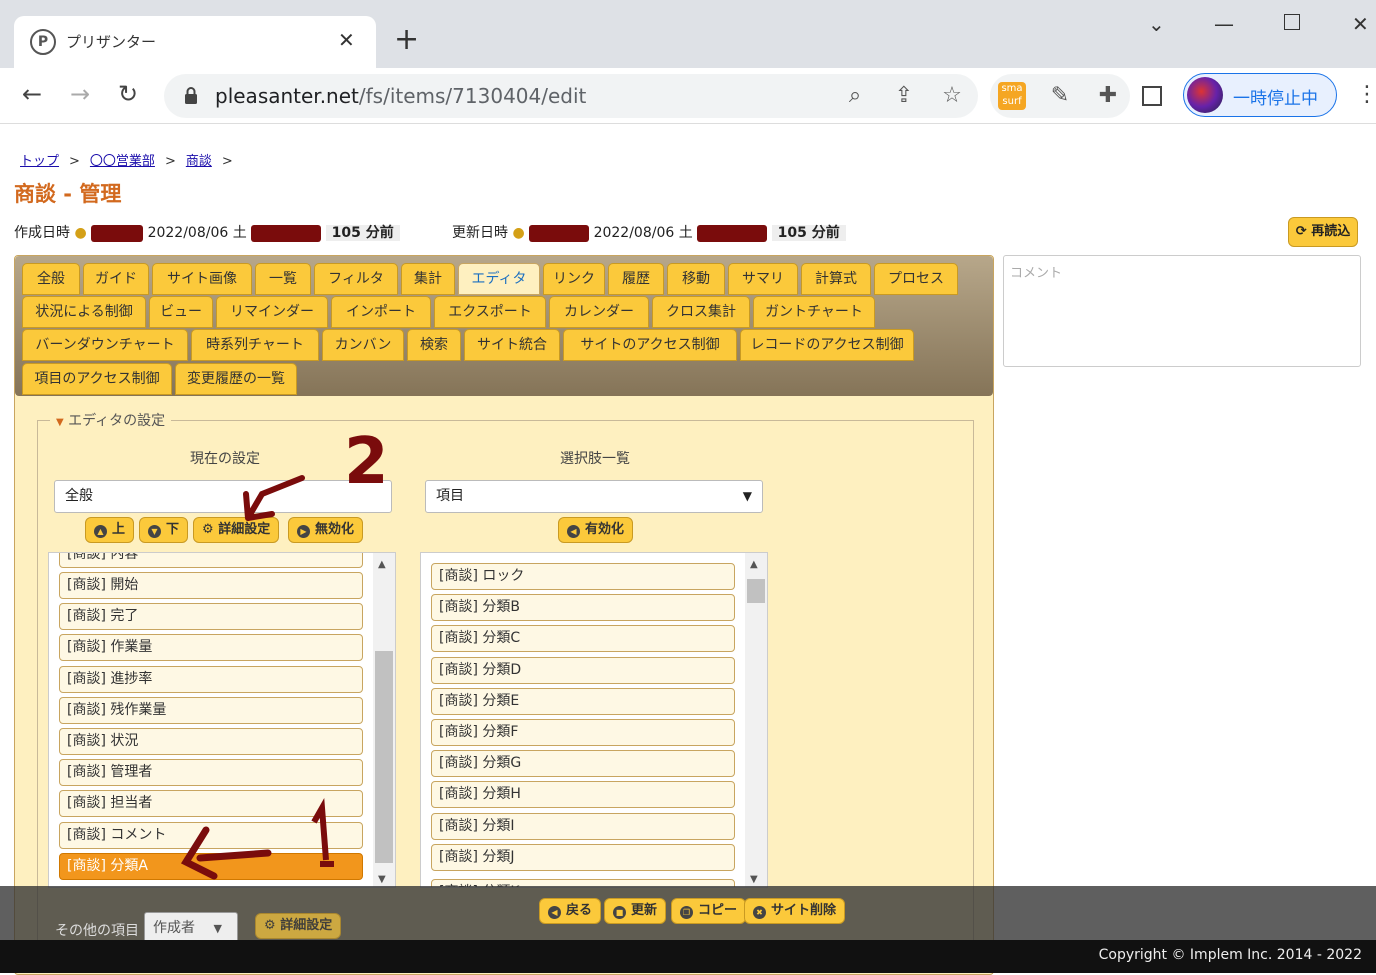 The height and width of the screenshot is (975, 1376). What do you see at coordinates (122, 161) in the screenshot?
I see `breadcrumb-dept: 〇〇営業部` at bounding box center [122, 161].